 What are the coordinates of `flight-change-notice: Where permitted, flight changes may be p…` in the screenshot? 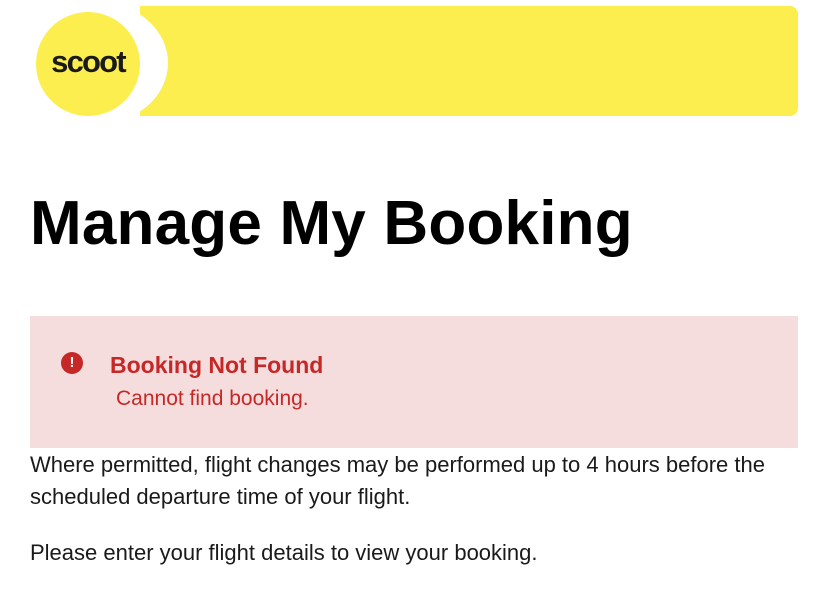 It's located at (397, 480).